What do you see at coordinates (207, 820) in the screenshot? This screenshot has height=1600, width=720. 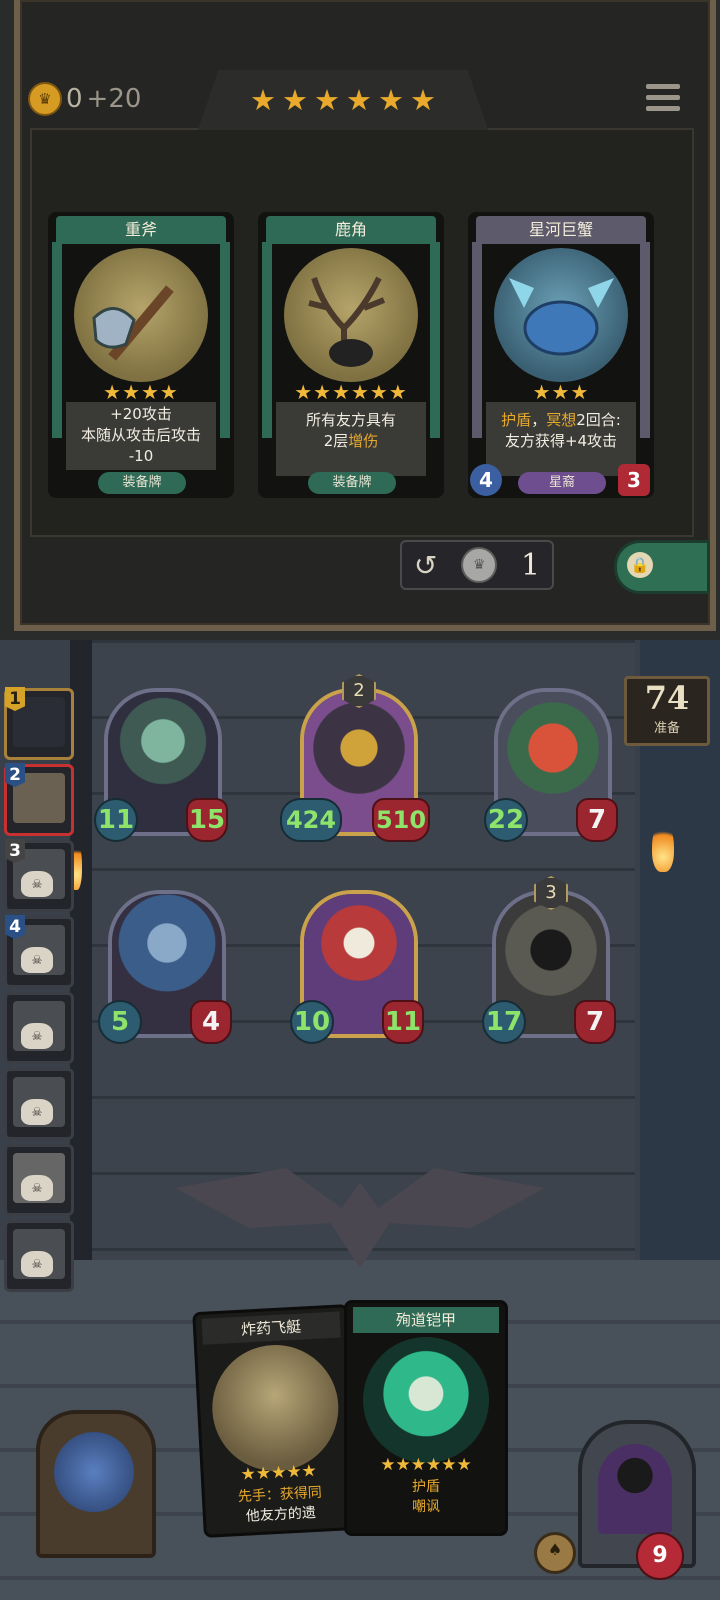 I see `minion-health: 15` at bounding box center [207, 820].